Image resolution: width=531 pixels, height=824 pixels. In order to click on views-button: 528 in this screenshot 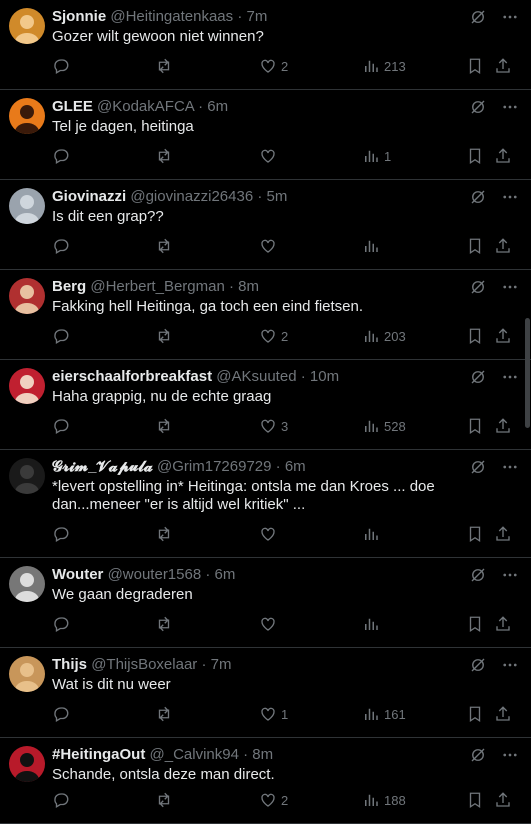, I will do `click(384, 426)`.